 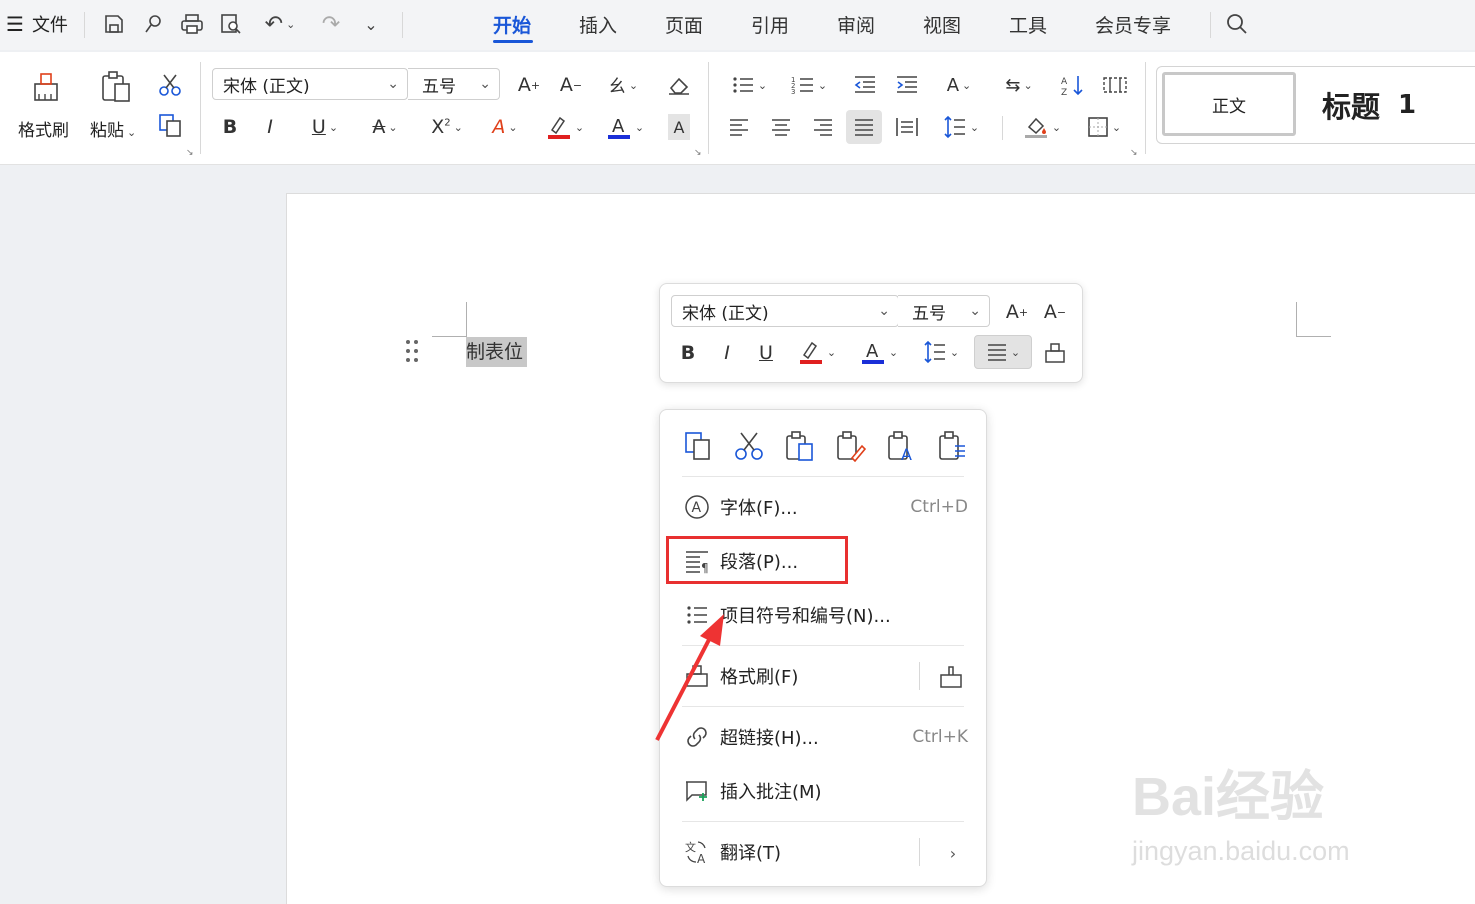 What do you see at coordinates (113, 128) in the screenshot?
I see `paste-dropdown: 粘贴 ⌄` at bounding box center [113, 128].